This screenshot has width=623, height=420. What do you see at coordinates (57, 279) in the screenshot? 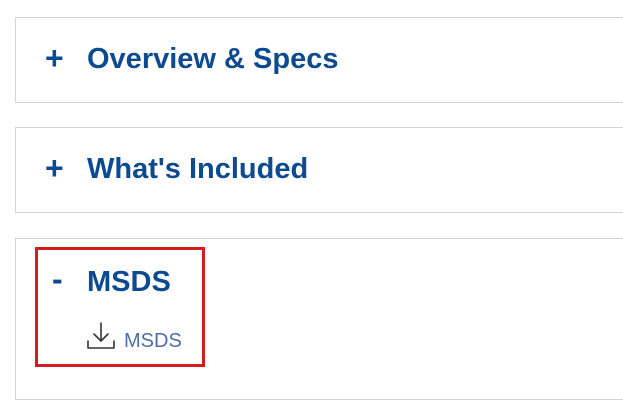
I see `collapse-toggle: -` at bounding box center [57, 279].